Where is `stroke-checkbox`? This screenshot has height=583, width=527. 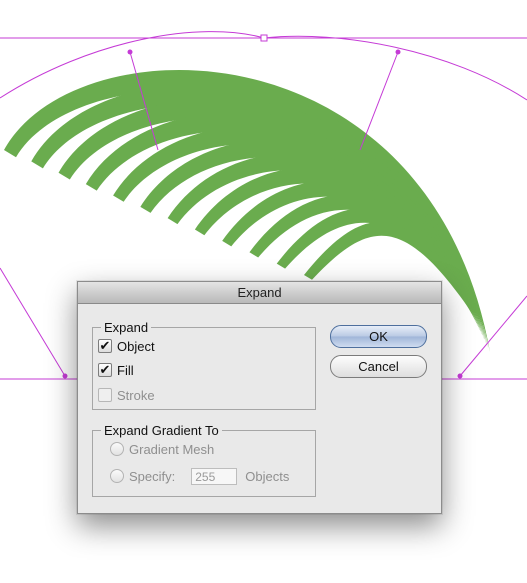
stroke-checkbox is located at coordinates (105, 395).